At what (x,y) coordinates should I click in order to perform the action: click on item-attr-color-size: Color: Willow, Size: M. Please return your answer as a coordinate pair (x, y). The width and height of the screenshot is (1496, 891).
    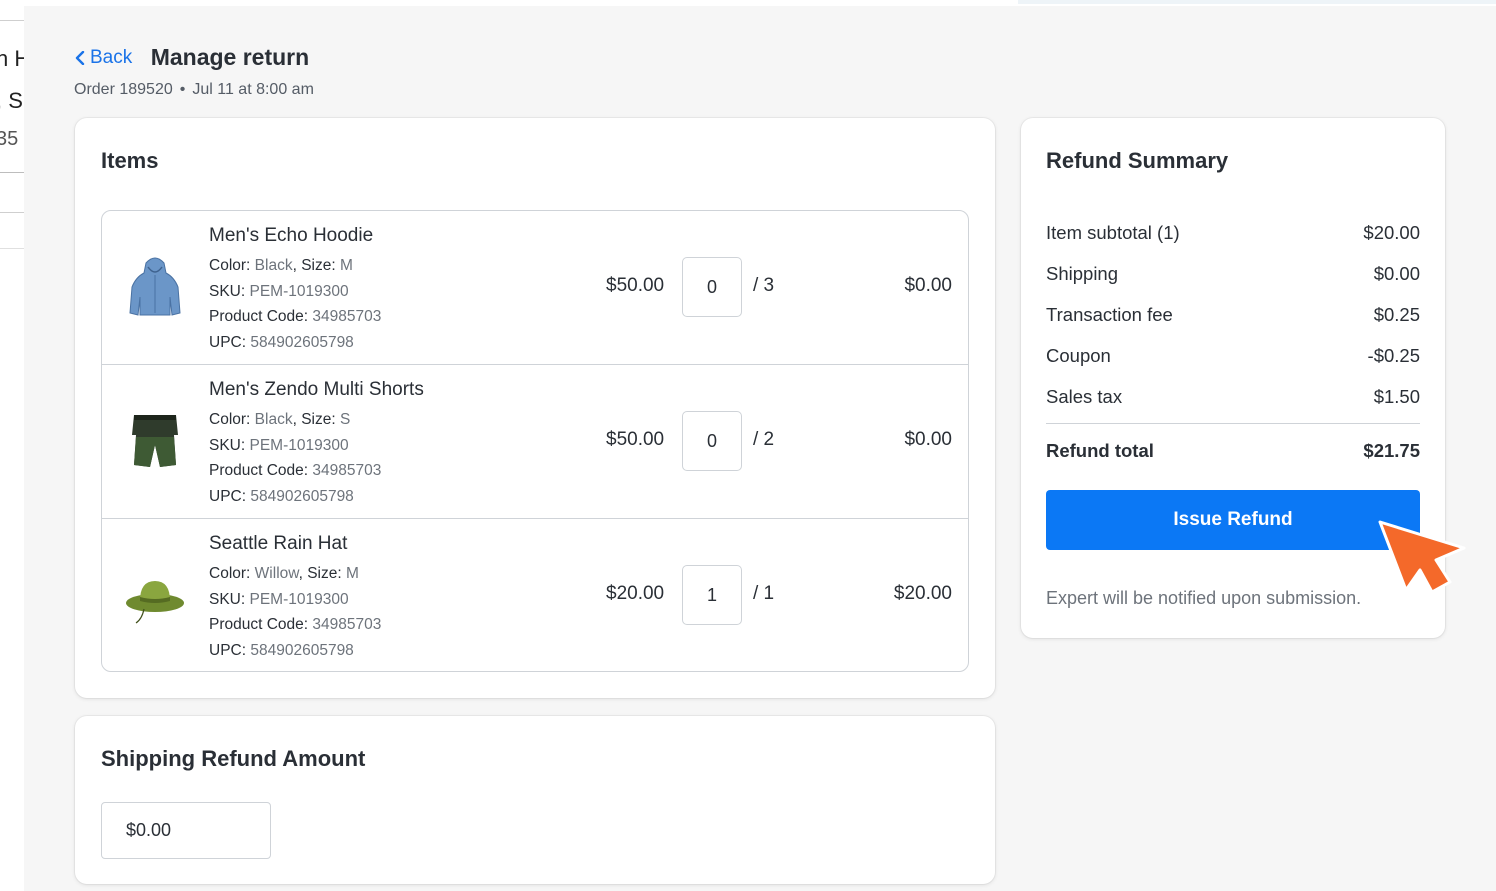
    Looking at the image, I should click on (284, 573).